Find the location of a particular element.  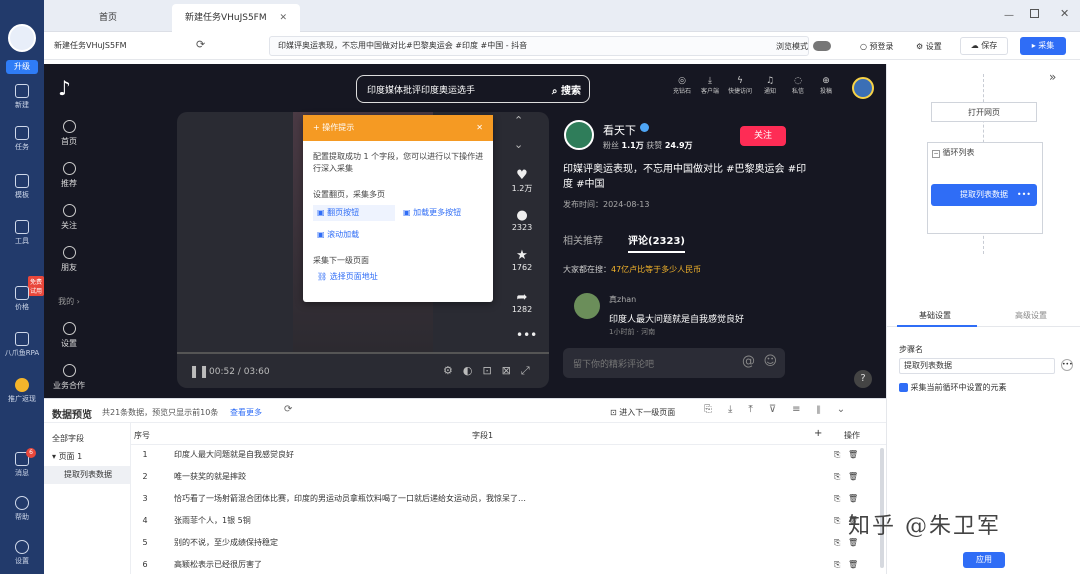

video-progress is located at coordinates (363, 353).